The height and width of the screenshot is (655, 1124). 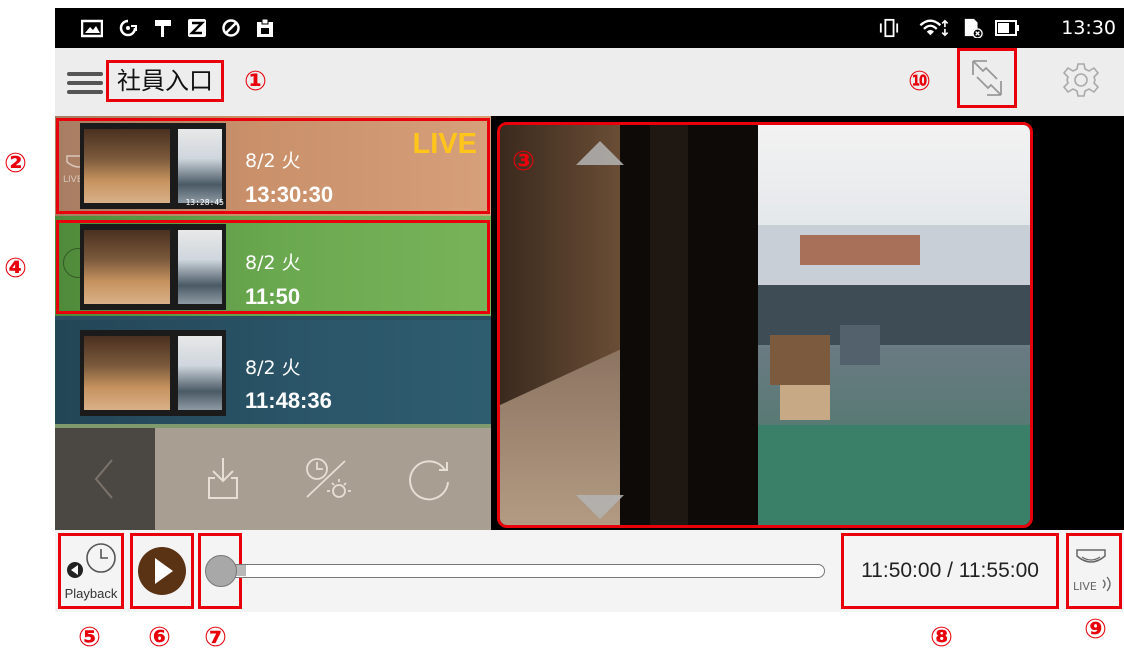 What do you see at coordinates (159, 637) in the screenshot?
I see `callout-6: ⑥` at bounding box center [159, 637].